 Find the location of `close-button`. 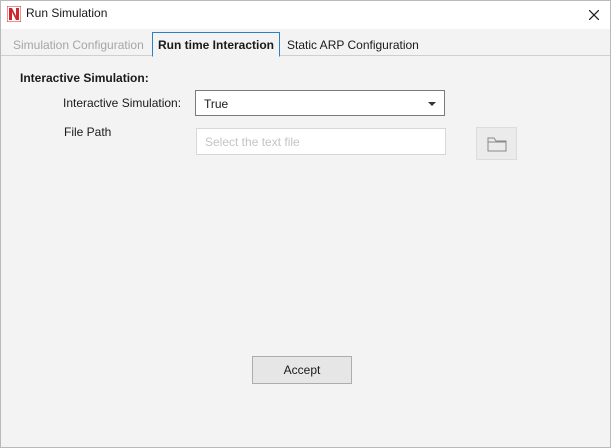

close-button is located at coordinates (594, 15).